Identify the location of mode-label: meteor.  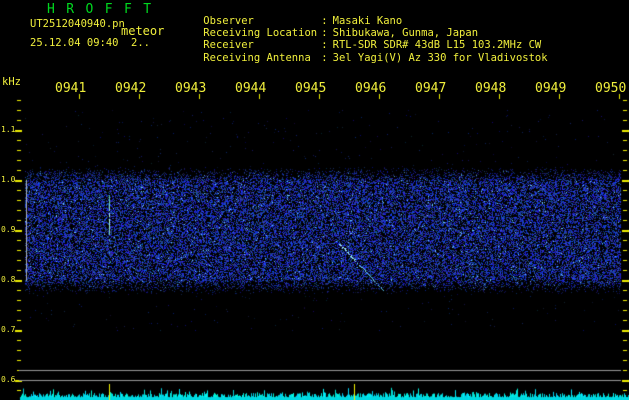
(143, 31).